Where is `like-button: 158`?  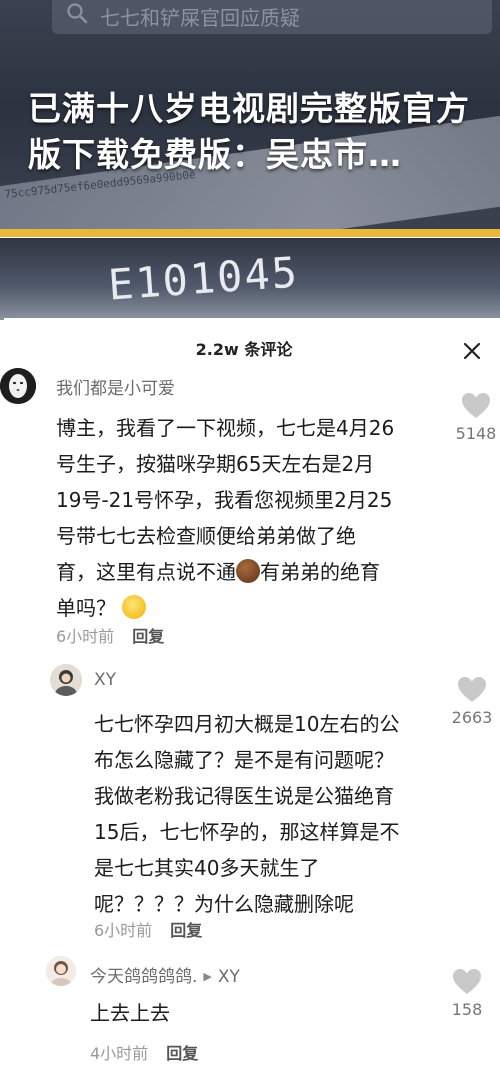
like-button: 158 is located at coordinates (467, 993).